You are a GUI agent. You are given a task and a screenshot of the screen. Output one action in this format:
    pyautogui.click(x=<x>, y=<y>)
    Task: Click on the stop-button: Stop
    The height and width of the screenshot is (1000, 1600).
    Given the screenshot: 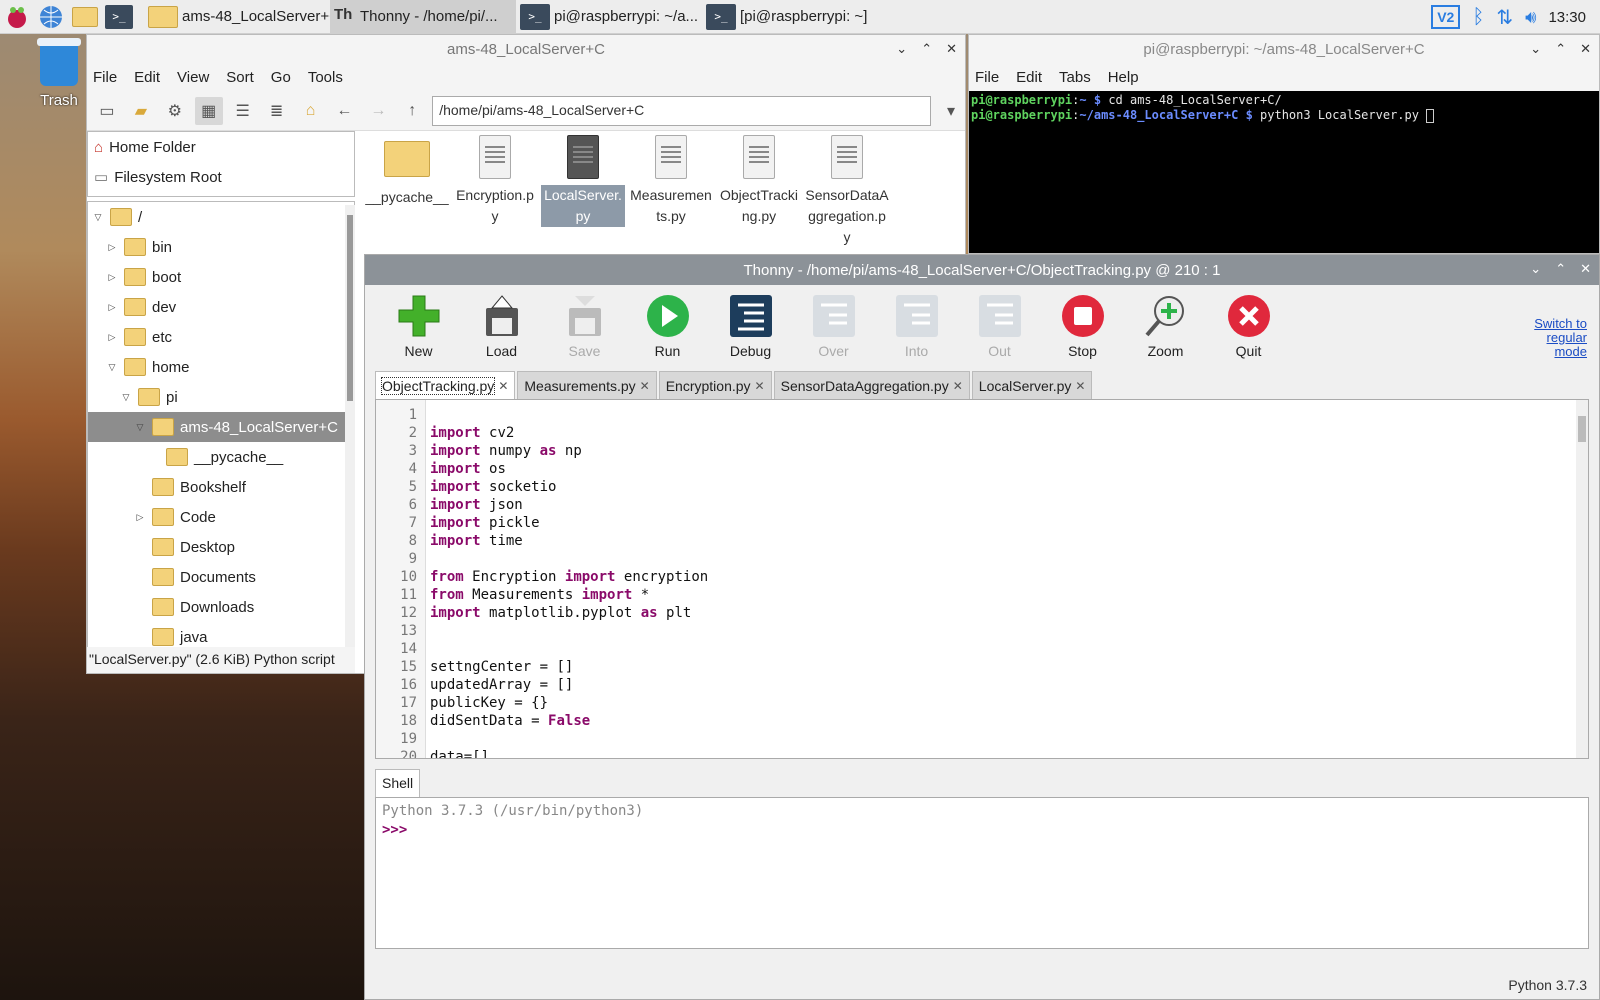 What is the action you would take?
    pyautogui.click(x=1082, y=322)
    